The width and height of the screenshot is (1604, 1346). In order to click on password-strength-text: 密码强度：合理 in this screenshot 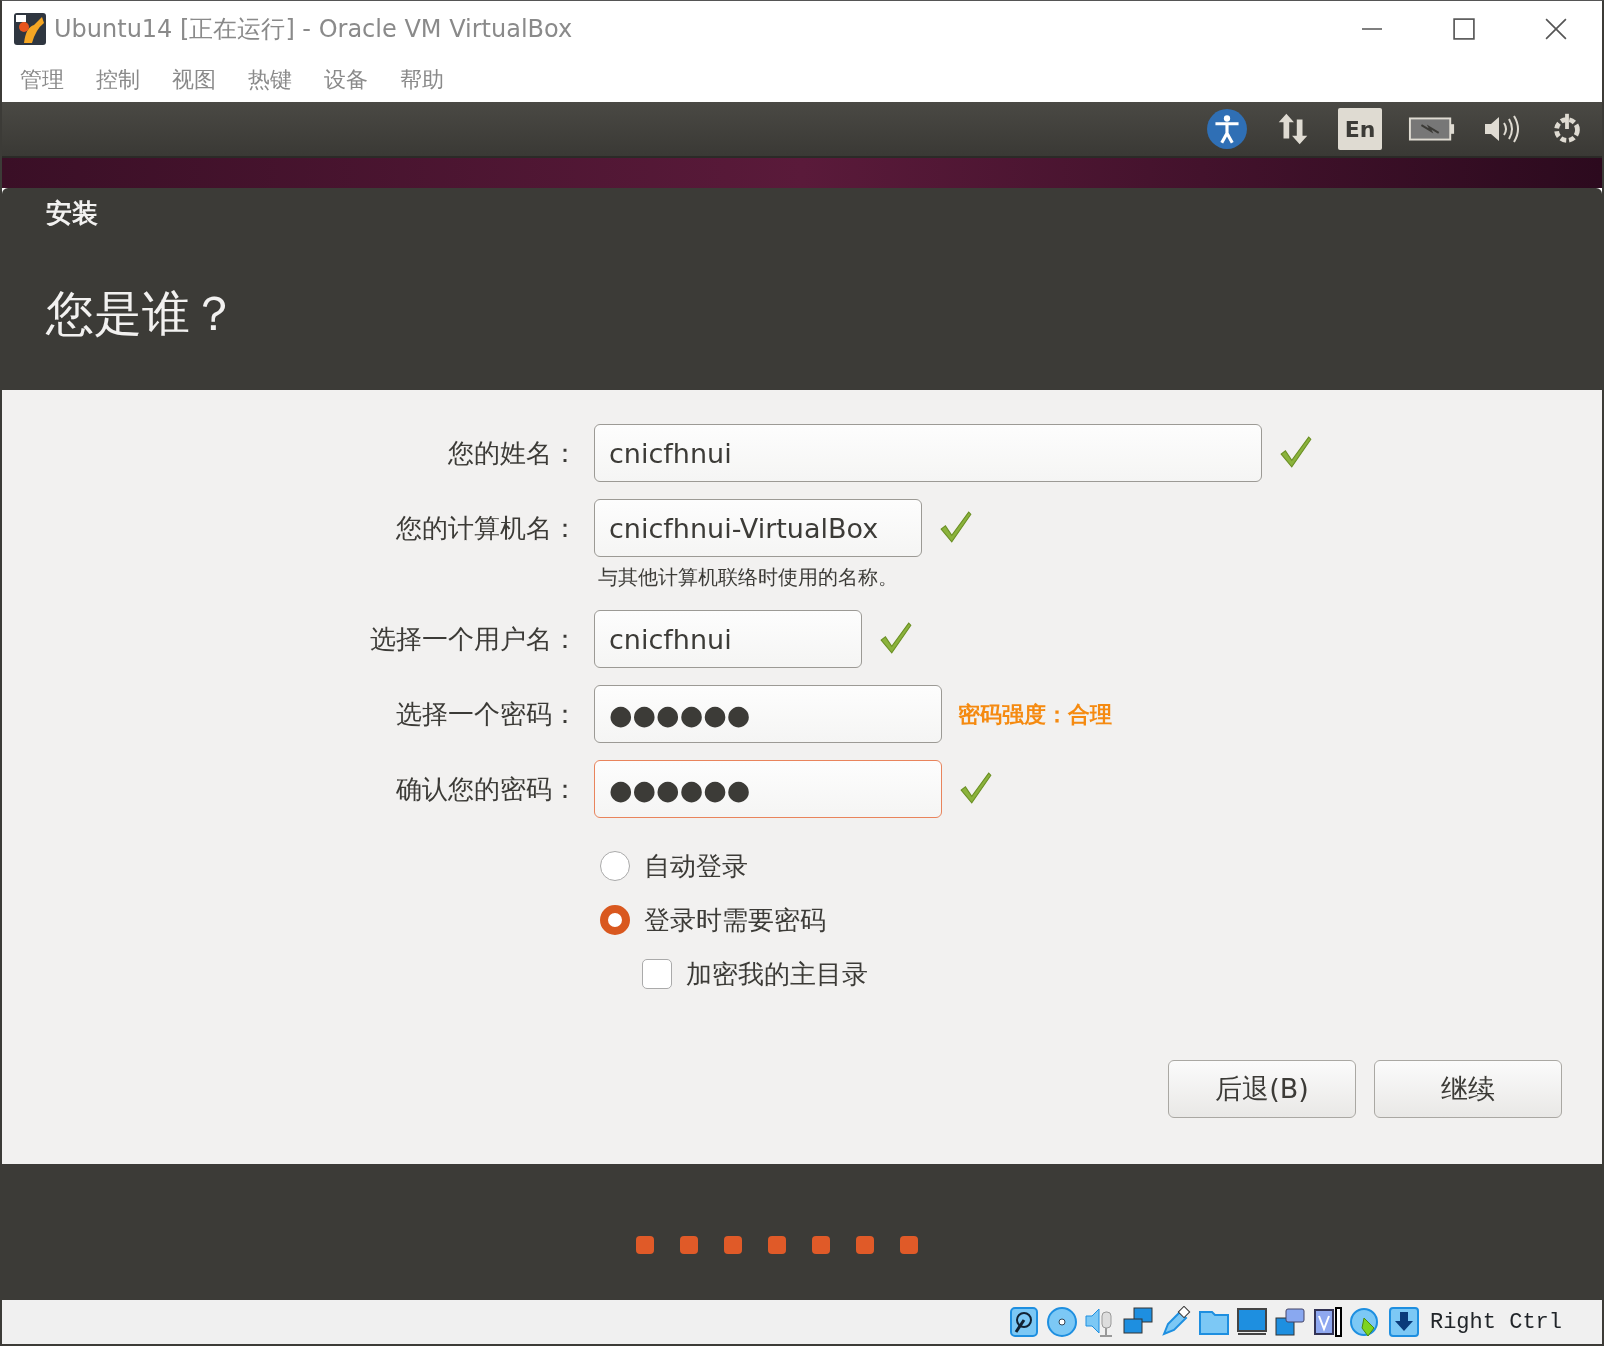, I will do `click(1035, 714)`.